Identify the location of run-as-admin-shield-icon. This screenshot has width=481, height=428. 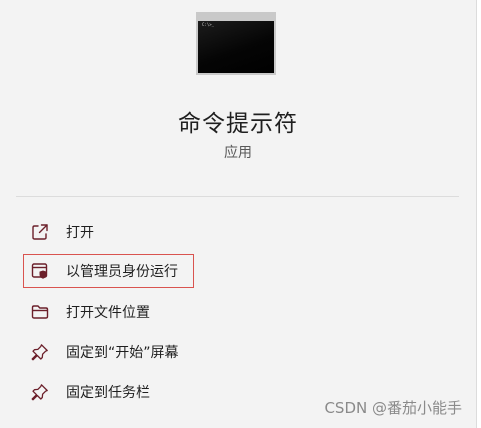
(40, 271).